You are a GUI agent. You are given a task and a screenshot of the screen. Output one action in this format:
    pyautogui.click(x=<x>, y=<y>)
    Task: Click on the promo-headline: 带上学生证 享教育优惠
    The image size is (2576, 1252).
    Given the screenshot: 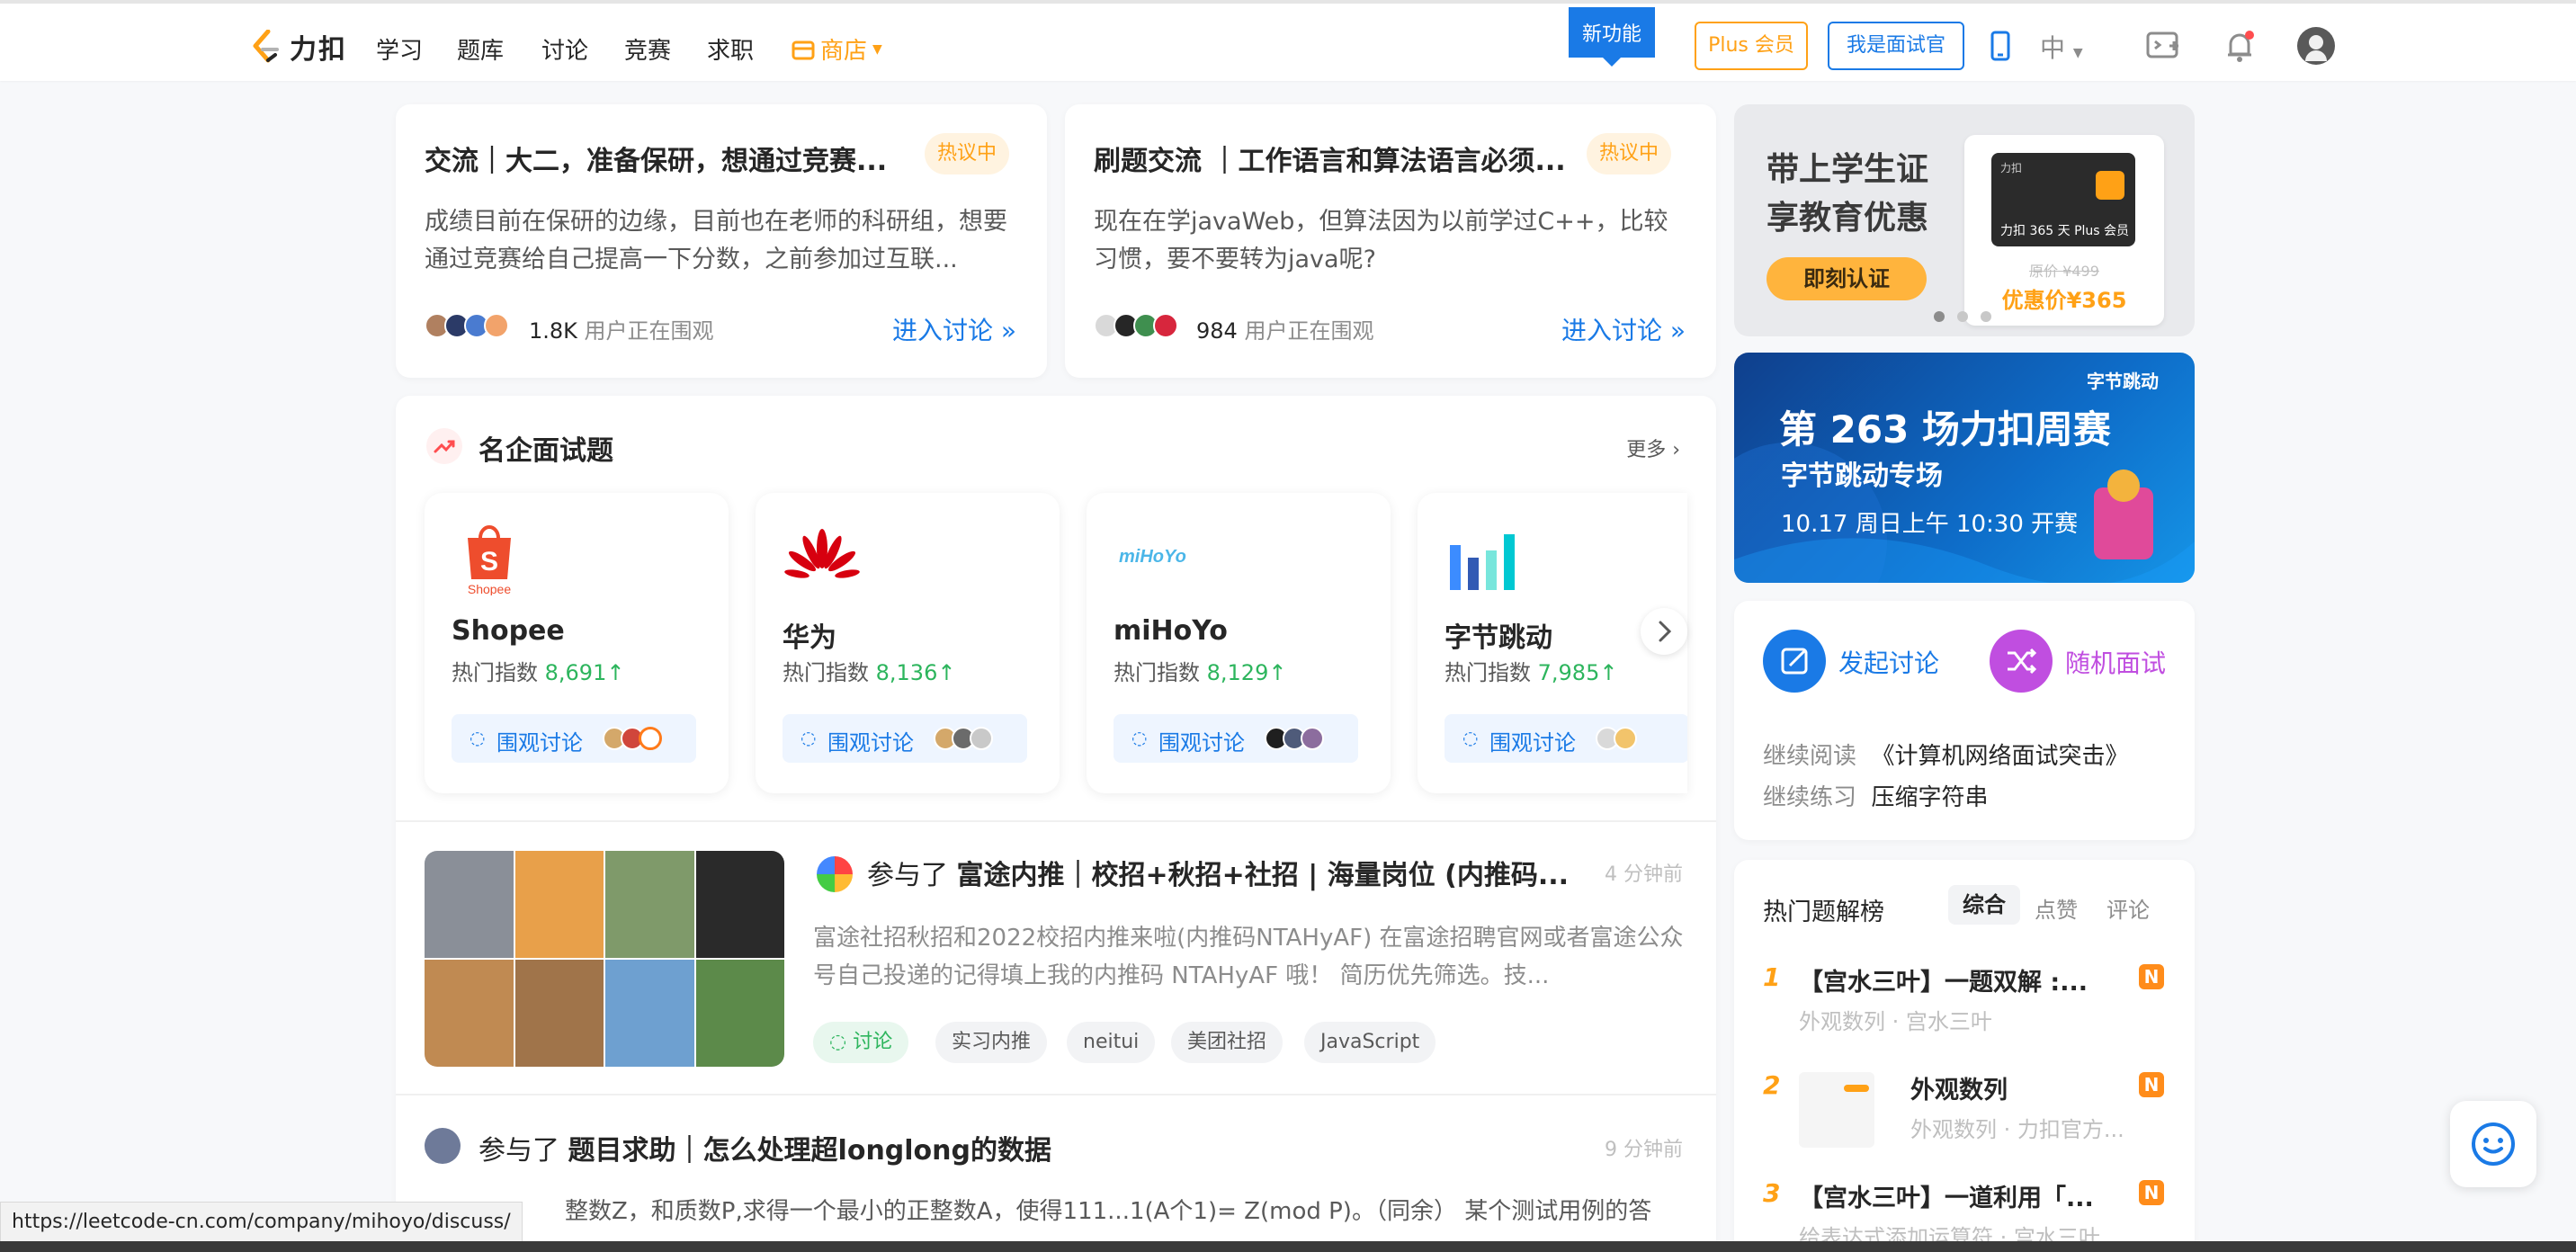 What is the action you would take?
    pyautogui.click(x=1848, y=194)
    